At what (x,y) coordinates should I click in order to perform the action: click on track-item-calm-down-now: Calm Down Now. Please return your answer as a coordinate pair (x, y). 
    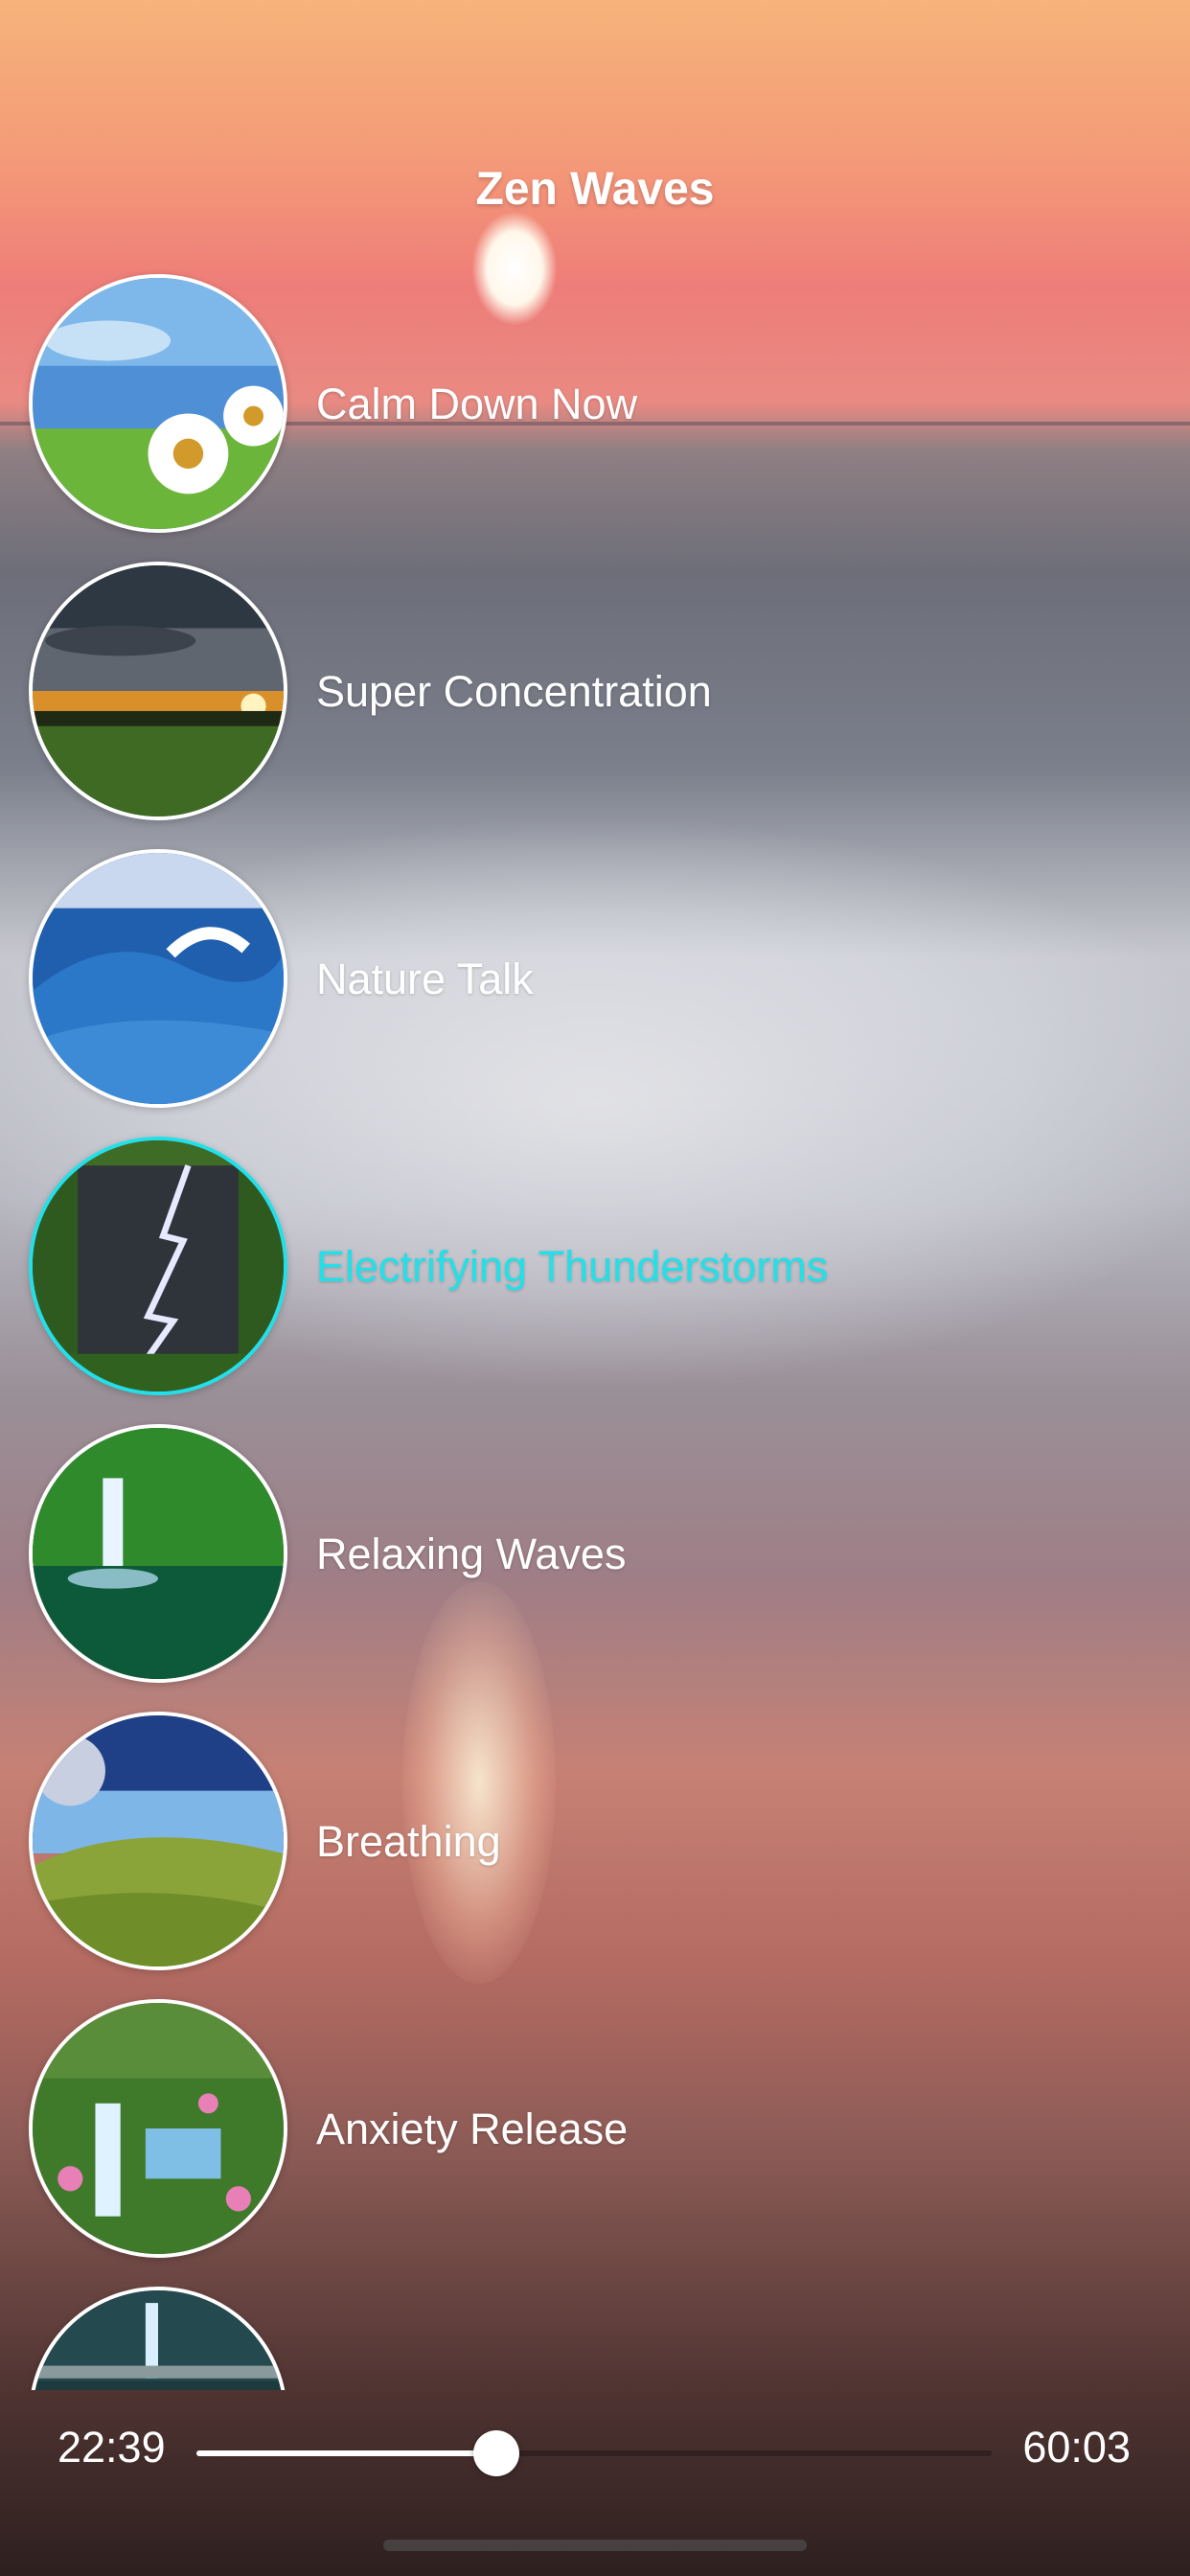
    Looking at the image, I should click on (508, 408).